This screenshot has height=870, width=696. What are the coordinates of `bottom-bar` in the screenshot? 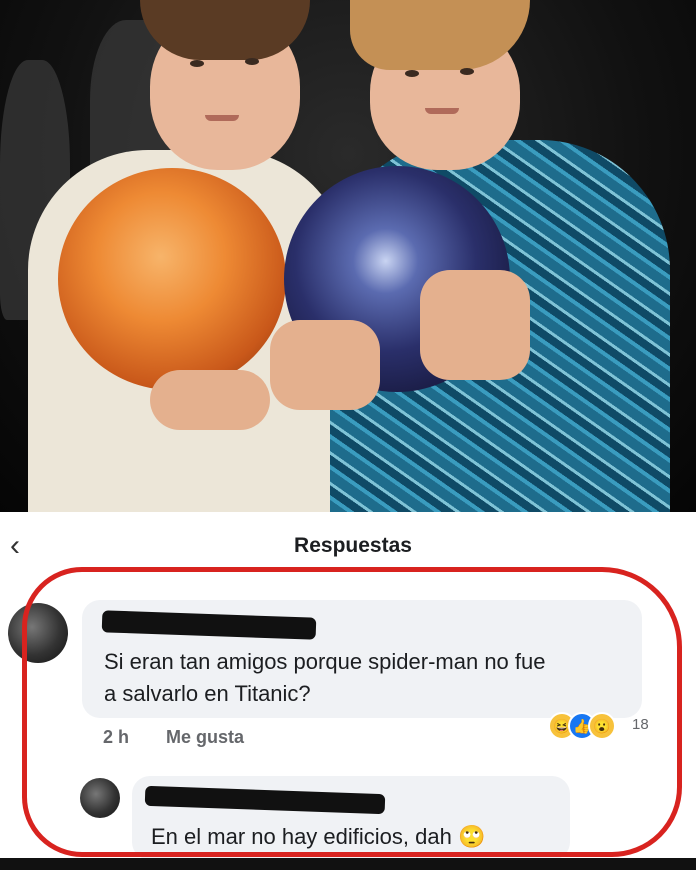 It's located at (348, 864).